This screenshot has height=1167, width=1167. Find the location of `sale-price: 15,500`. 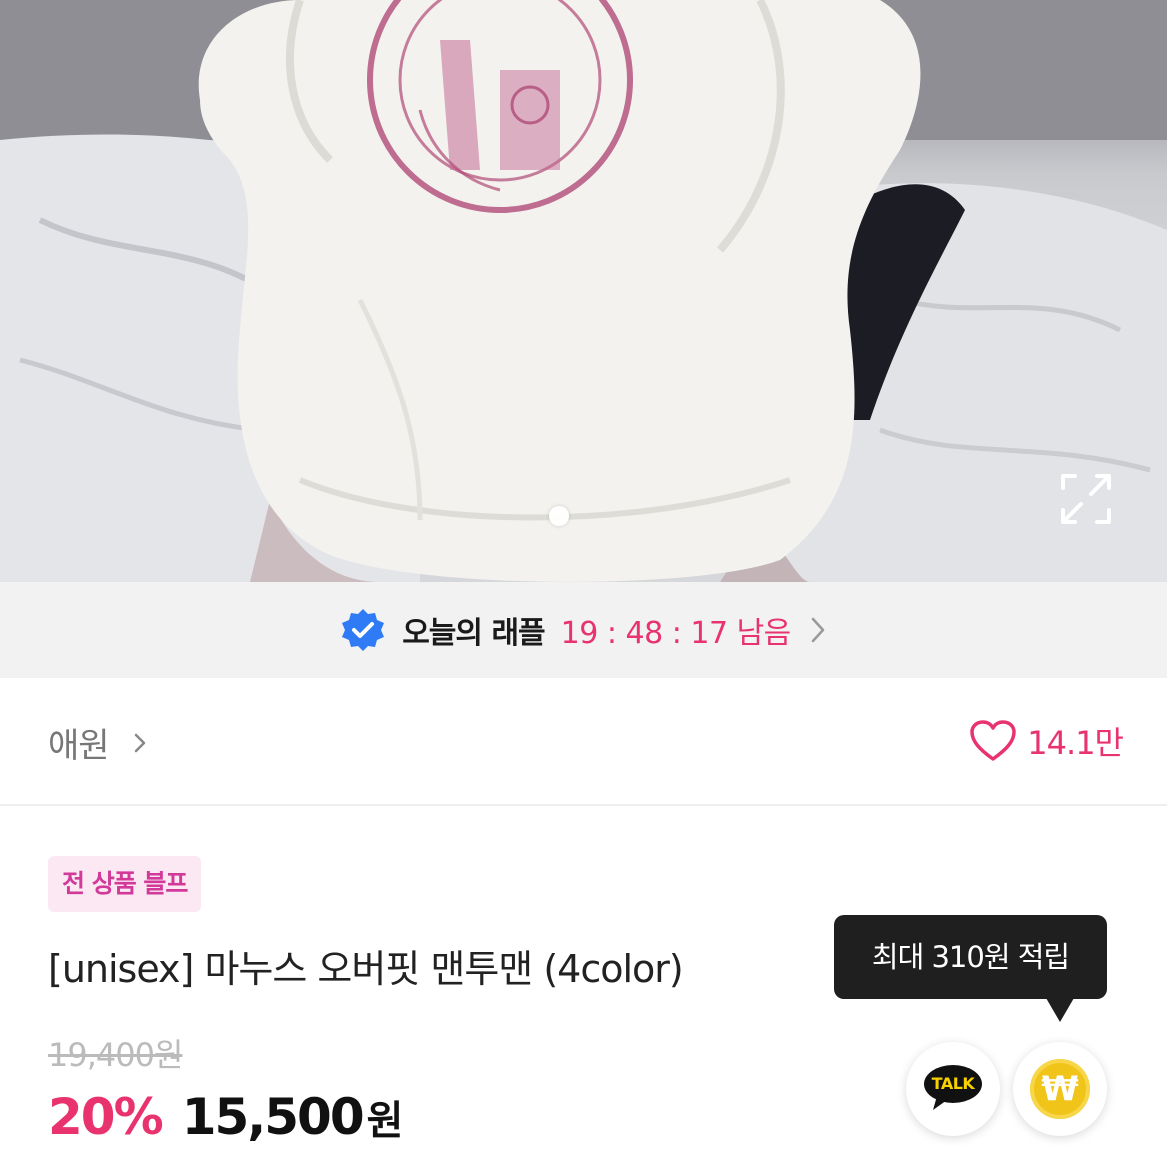

sale-price: 15,500 is located at coordinates (273, 1117).